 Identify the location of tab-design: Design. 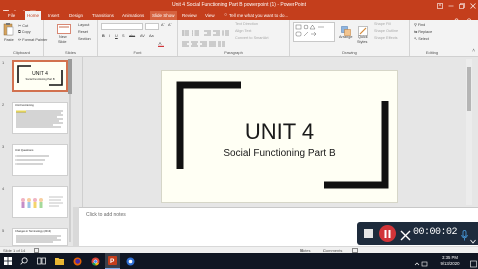
(76, 15).